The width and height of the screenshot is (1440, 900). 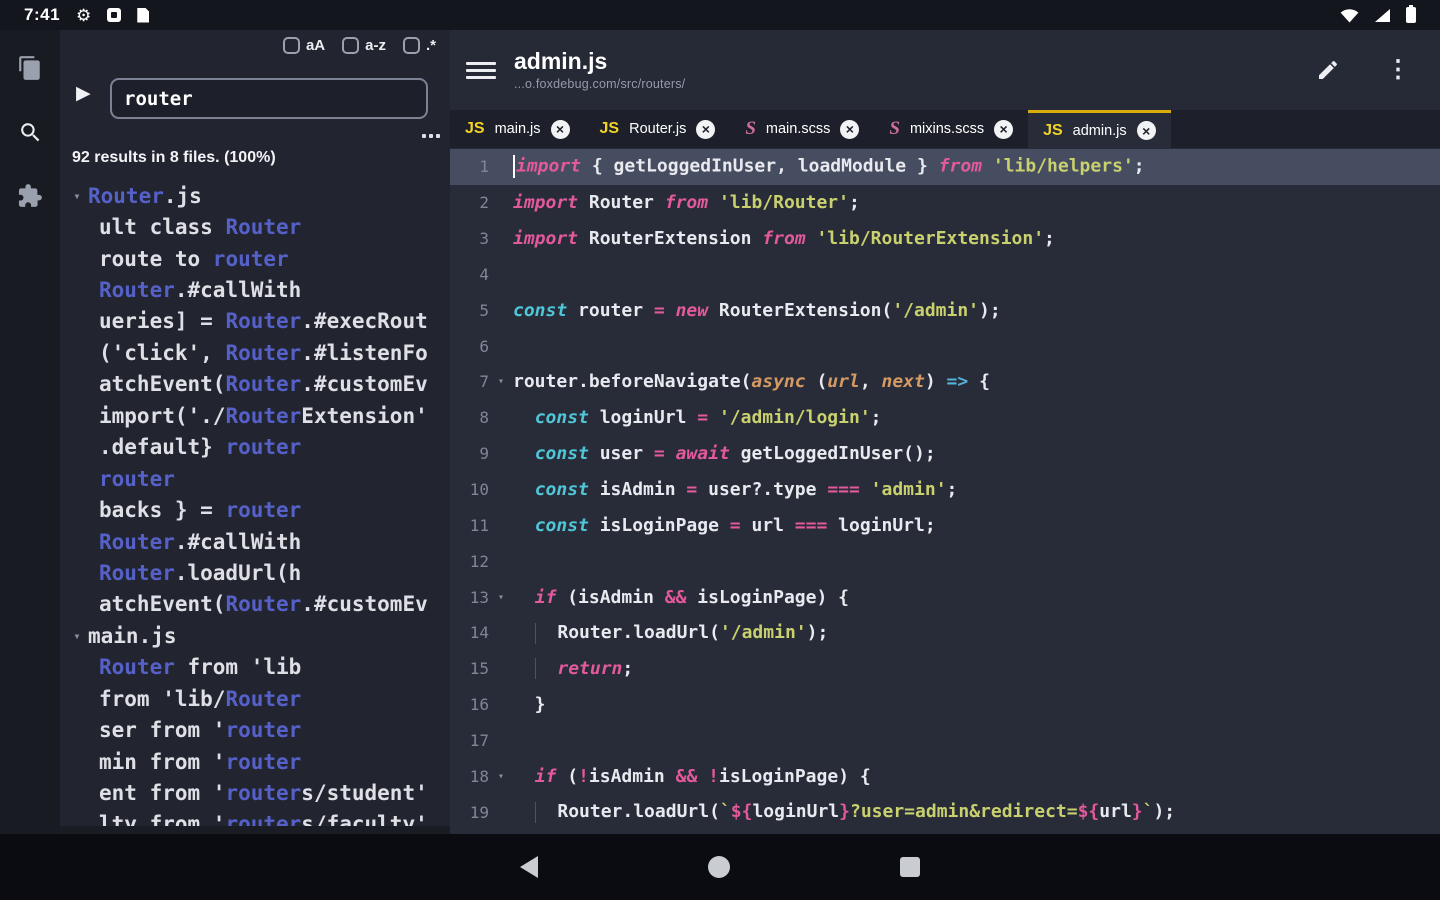 What do you see at coordinates (30, 132) in the screenshot?
I see `search-icon` at bounding box center [30, 132].